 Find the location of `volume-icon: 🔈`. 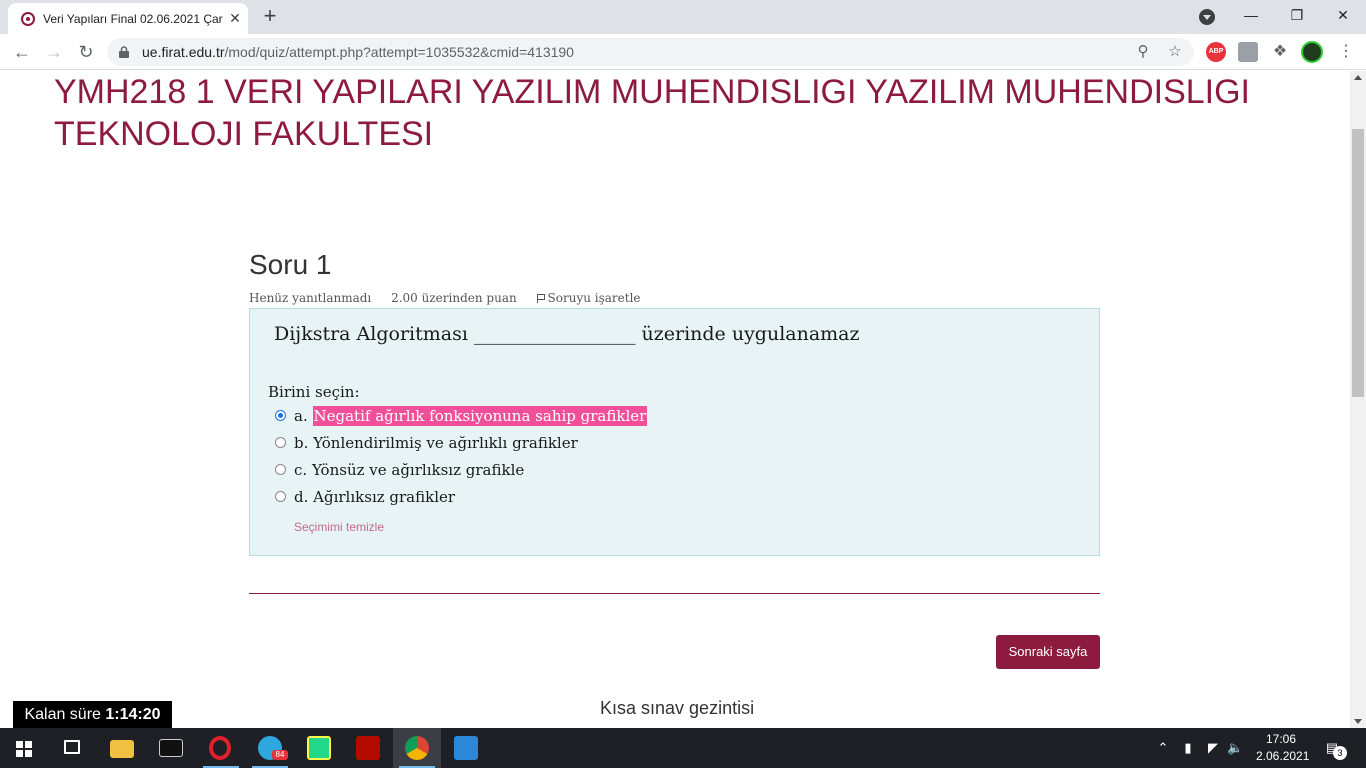

volume-icon: 🔈 is located at coordinates (1235, 748).